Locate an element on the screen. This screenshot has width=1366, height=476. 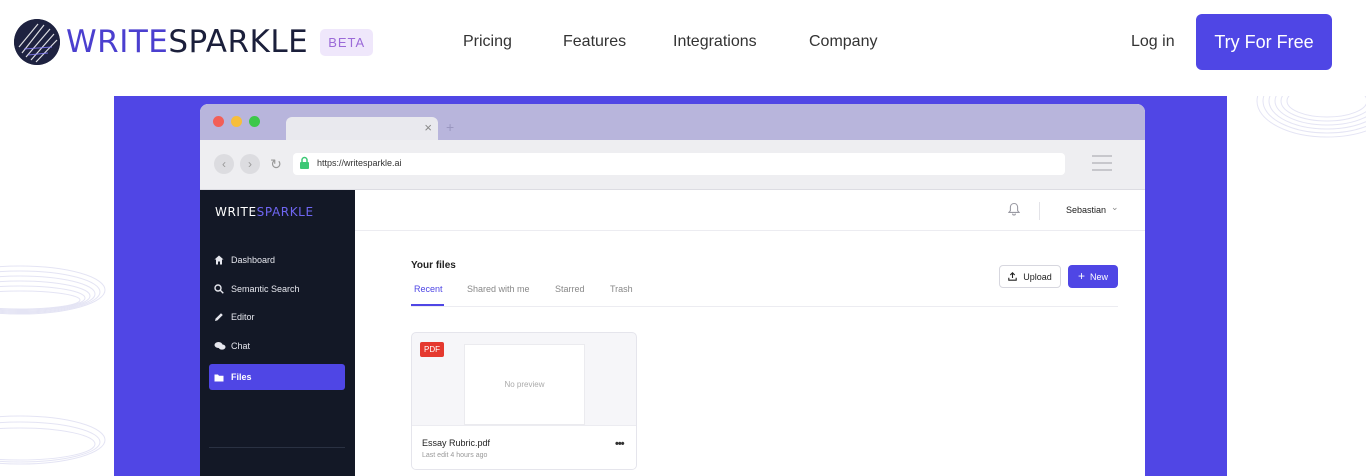
browser-tab: × is located at coordinates (362, 128).